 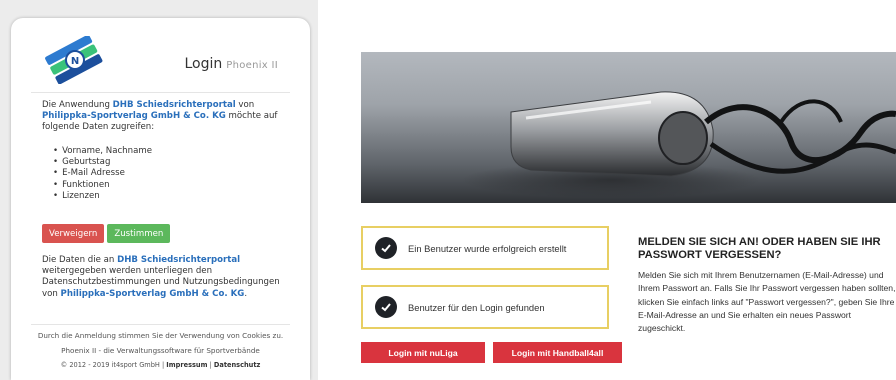 What do you see at coordinates (106, 233) in the screenshot?
I see `consent-buttons: Verweigern Zustimmen` at bounding box center [106, 233].